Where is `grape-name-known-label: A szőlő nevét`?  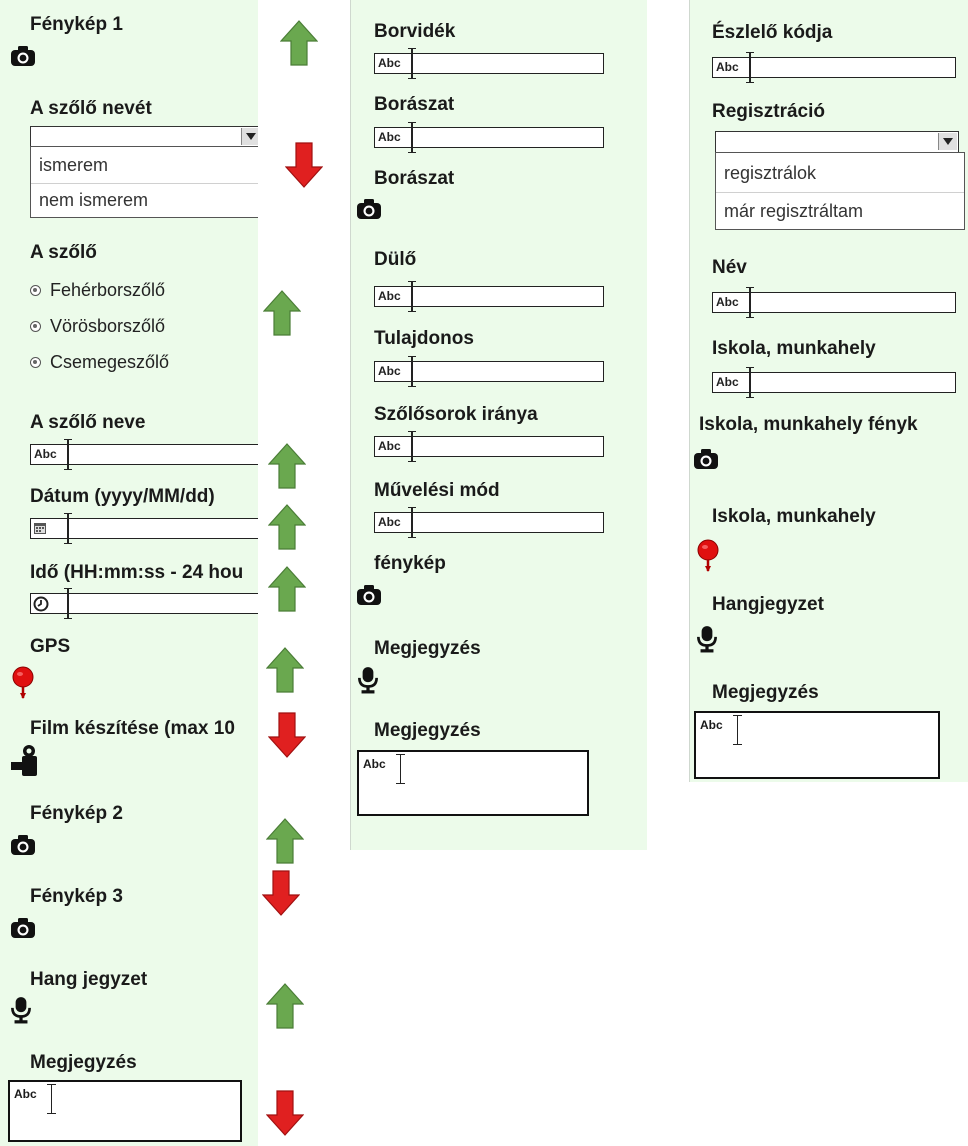 grape-name-known-label: A szőlő nevét is located at coordinates (91, 108).